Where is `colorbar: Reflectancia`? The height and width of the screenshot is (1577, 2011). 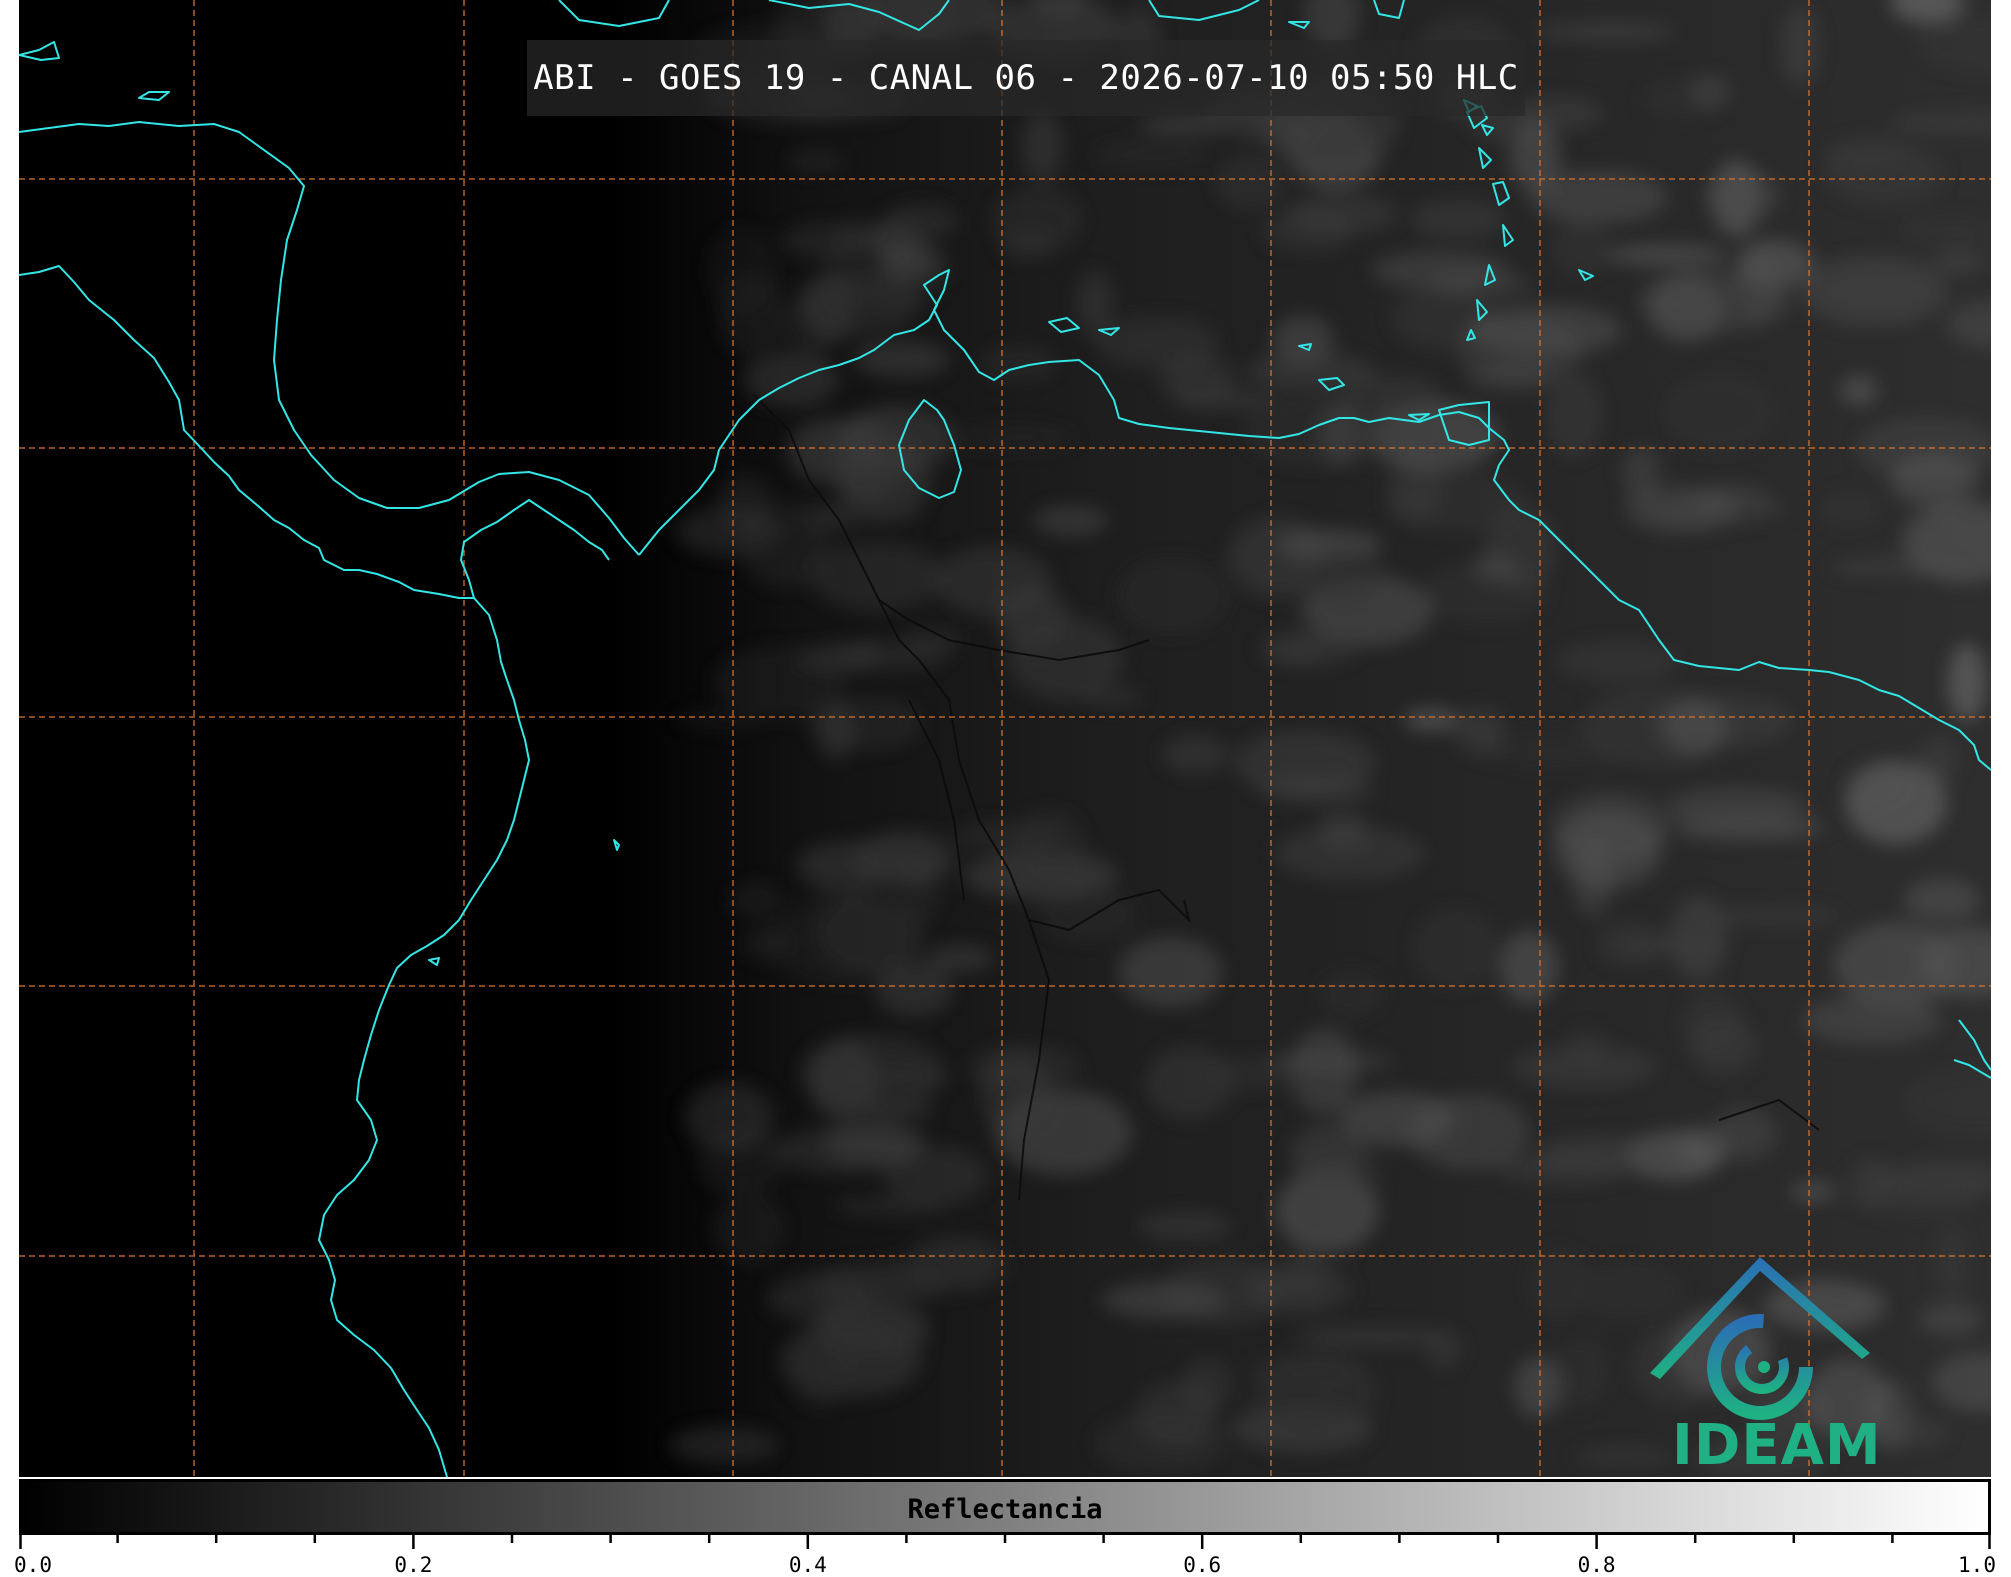
colorbar: Reflectancia is located at coordinates (1005, 1507).